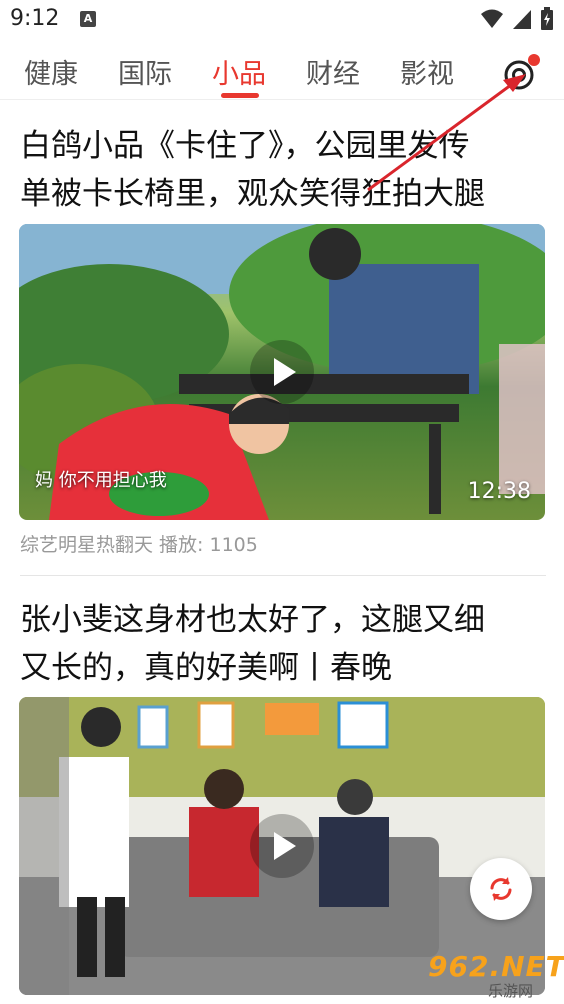  What do you see at coordinates (35, 18) in the screenshot?
I see `status-time: 9:12` at bounding box center [35, 18].